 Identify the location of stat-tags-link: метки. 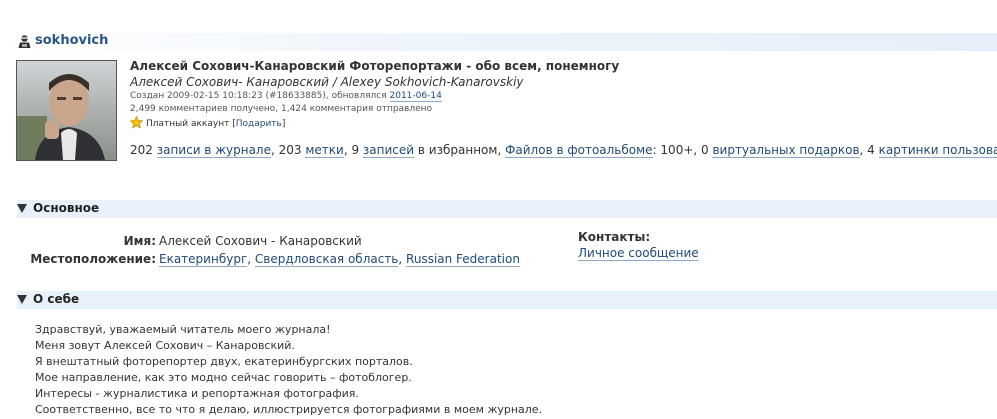
(324, 150).